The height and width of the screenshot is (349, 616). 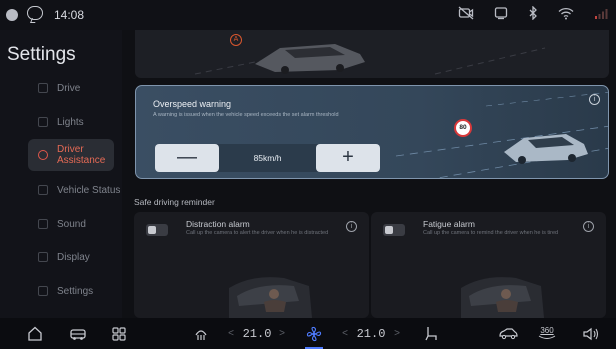 What do you see at coordinates (371, 333) in the screenshot?
I see `right-temperature: 21.0` at bounding box center [371, 333].